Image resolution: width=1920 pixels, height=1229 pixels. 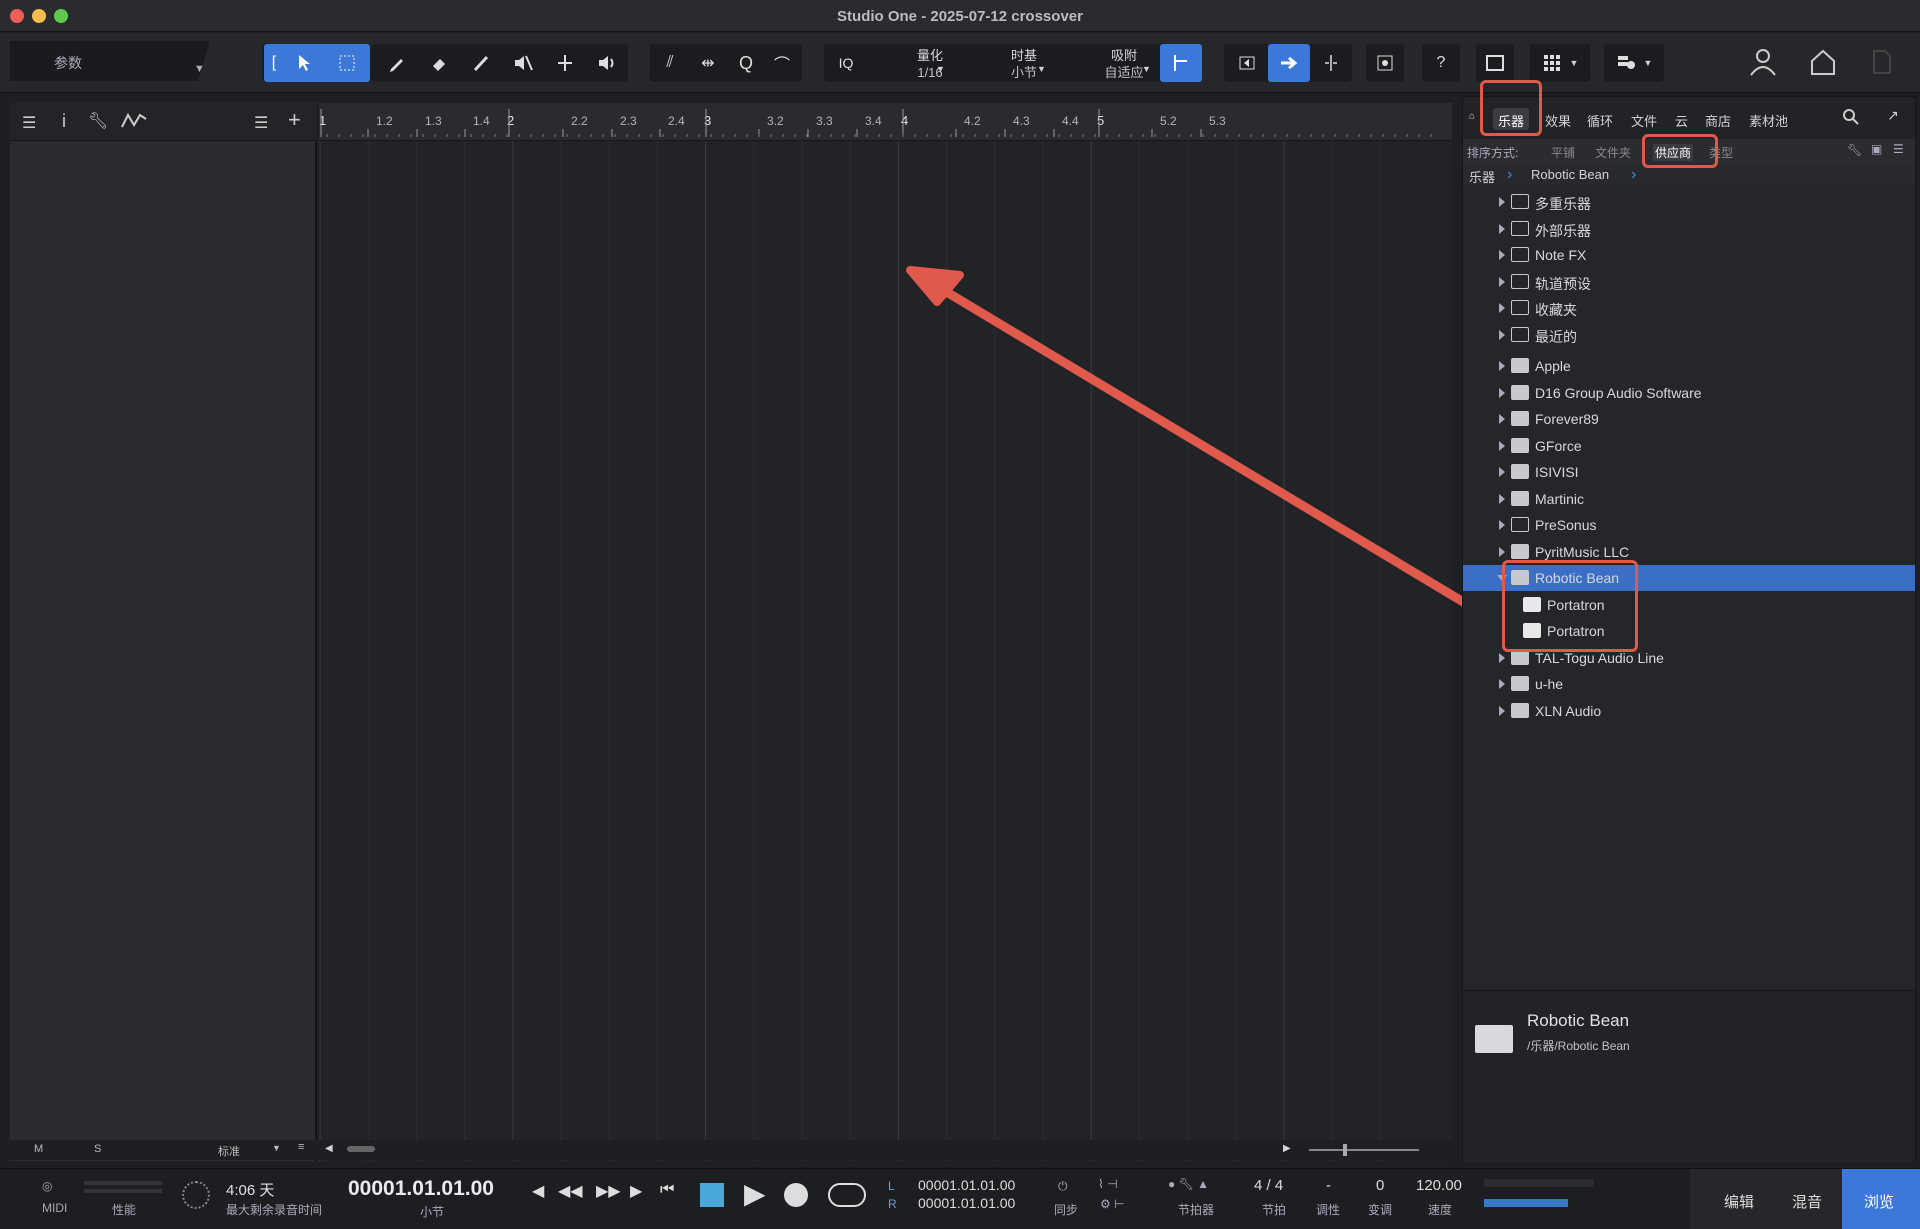 I want to click on filter-icon: ☰, so click(x=1898, y=149).